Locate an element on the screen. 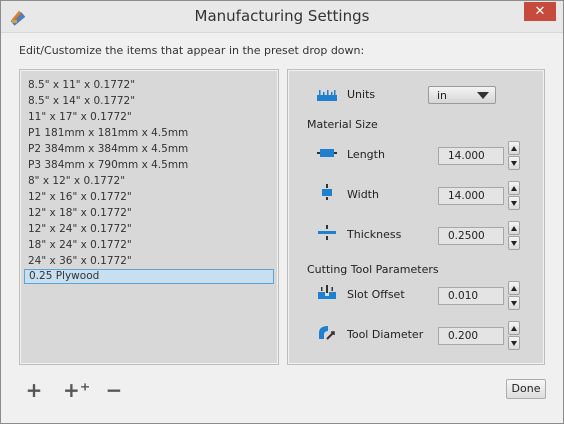  cutting-tool-heading: Cutting Tool Parameters is located at coordinates (373, 269).